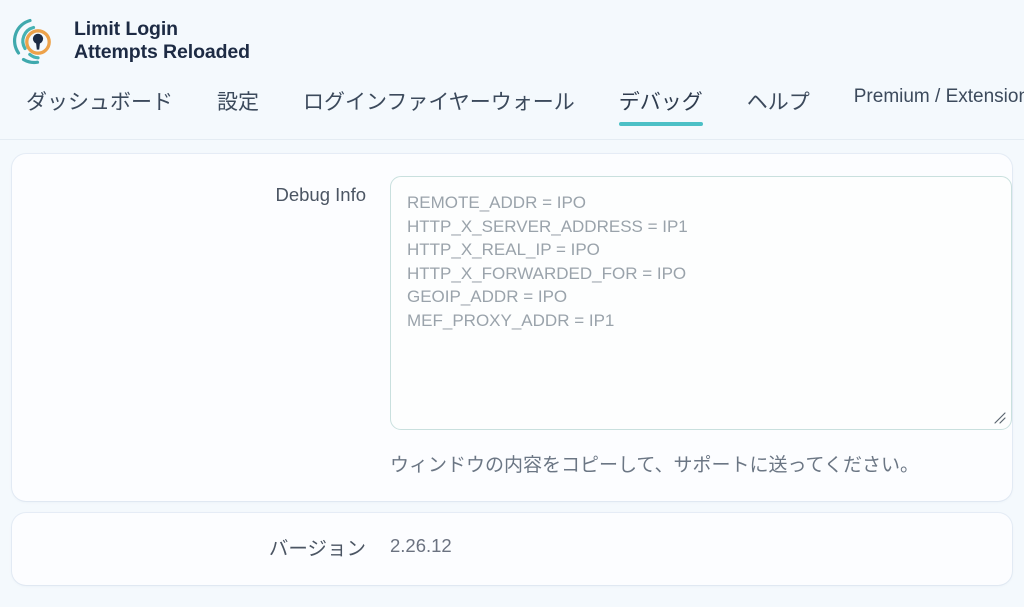  I want to click on debug-info-help-text: ウィンドウの内容をコピーして、サポートに送ってください。, so click(654, 465).